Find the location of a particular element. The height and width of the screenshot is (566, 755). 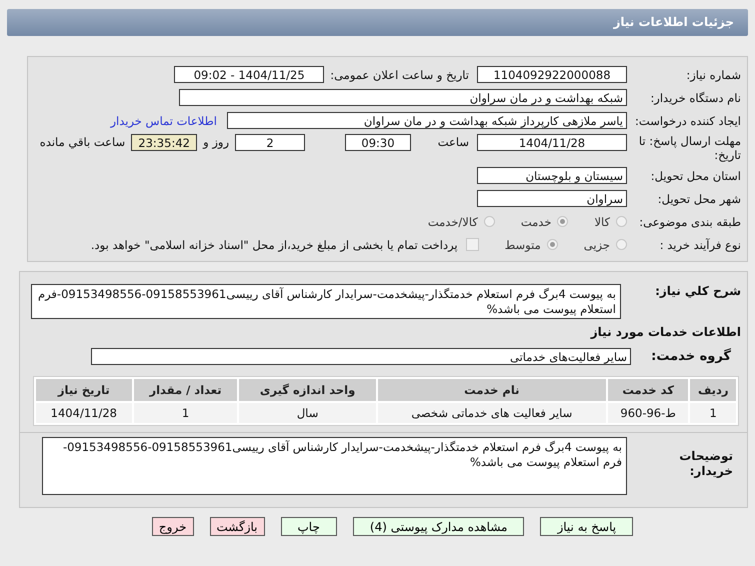

table-cell: 1404/11/28 is located at coordinates (84, 413).